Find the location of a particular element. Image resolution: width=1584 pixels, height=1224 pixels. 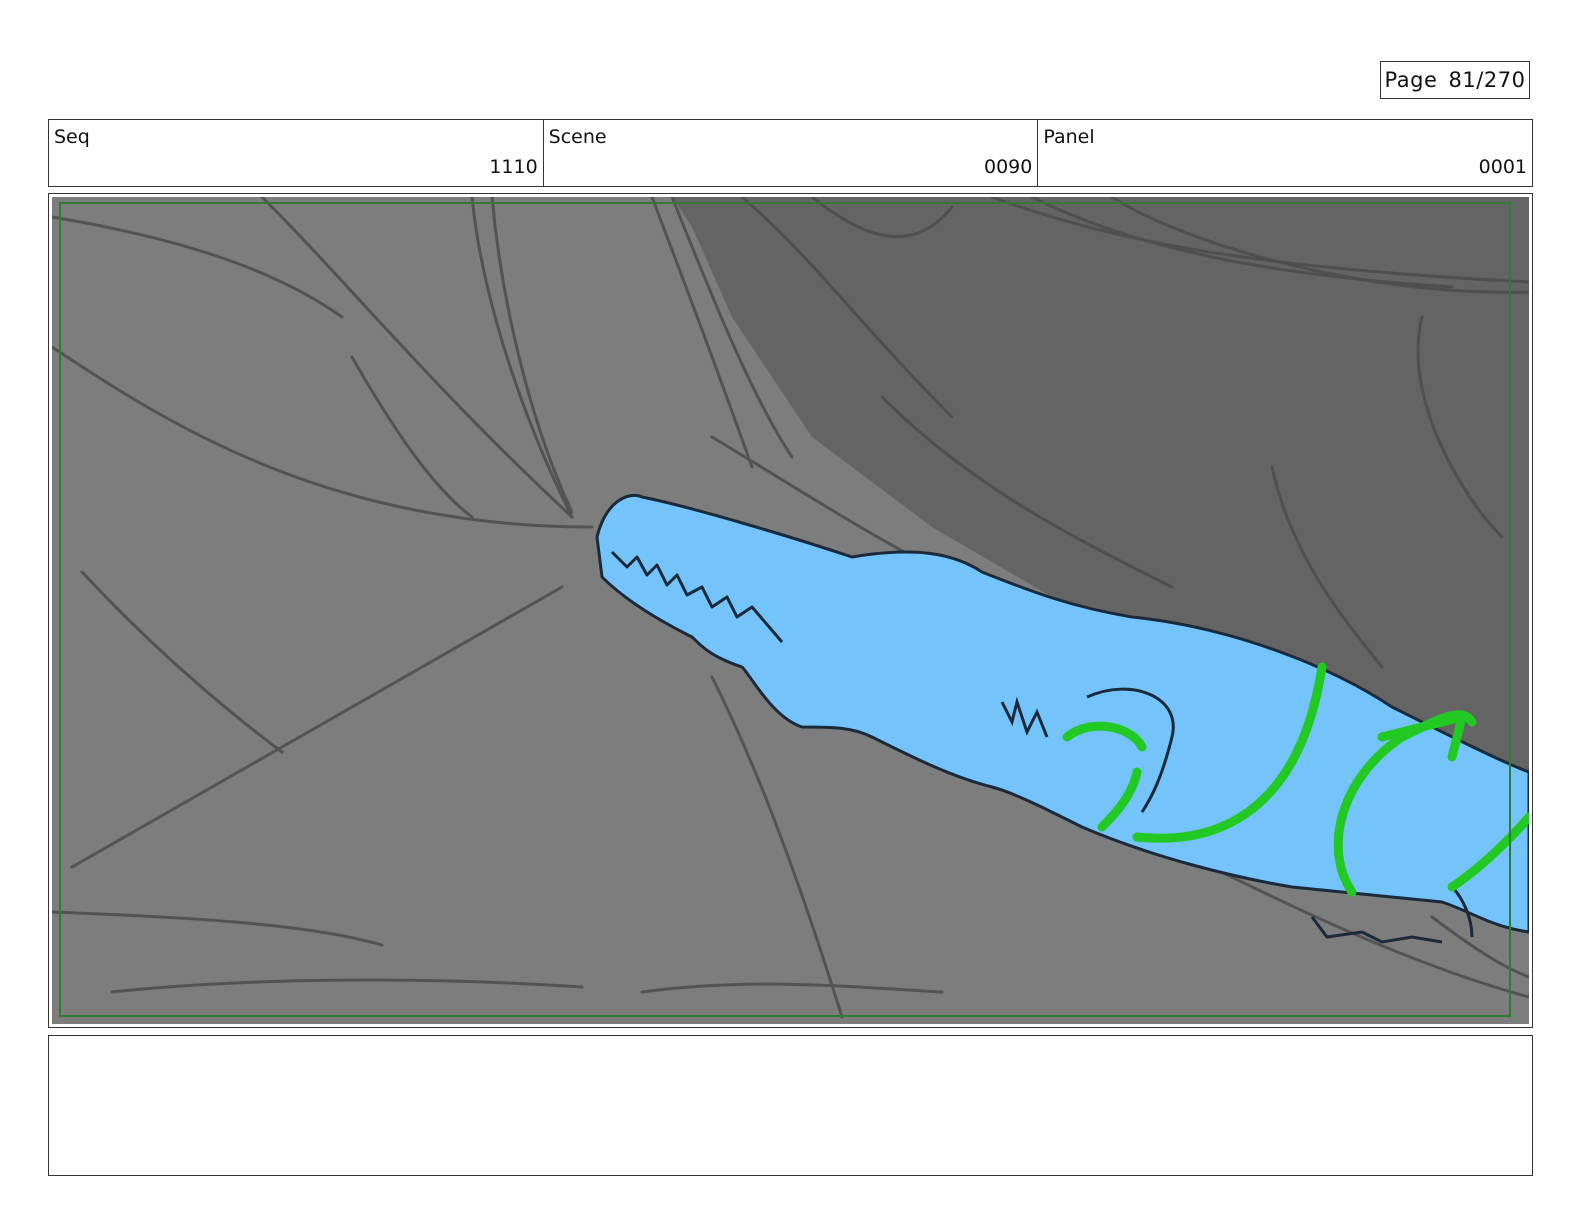

seq-label: Seq is located at coordinates (72, 137).